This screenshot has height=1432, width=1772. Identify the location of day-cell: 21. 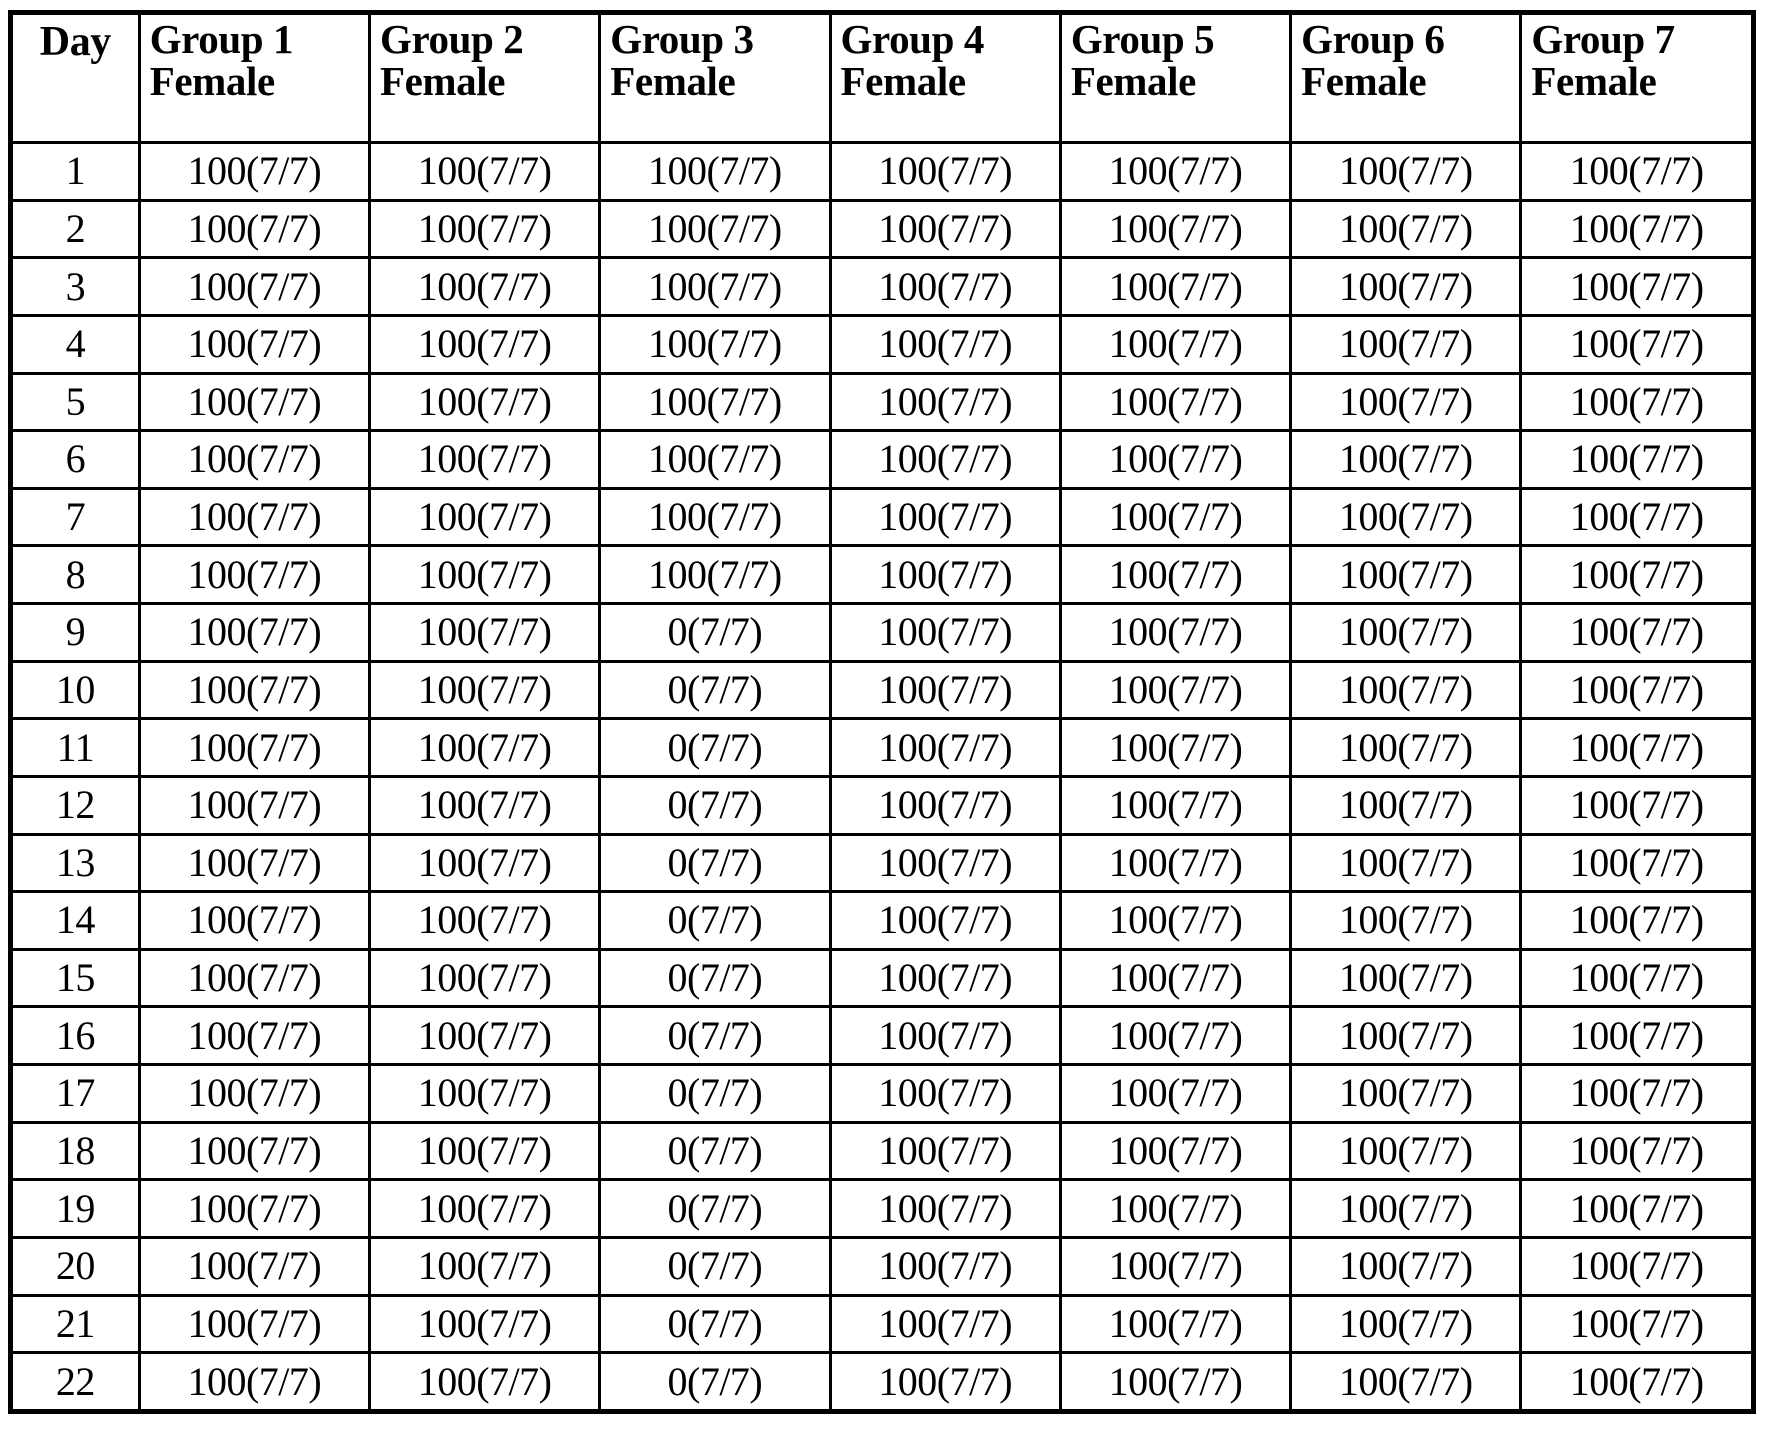
(75, 1324).